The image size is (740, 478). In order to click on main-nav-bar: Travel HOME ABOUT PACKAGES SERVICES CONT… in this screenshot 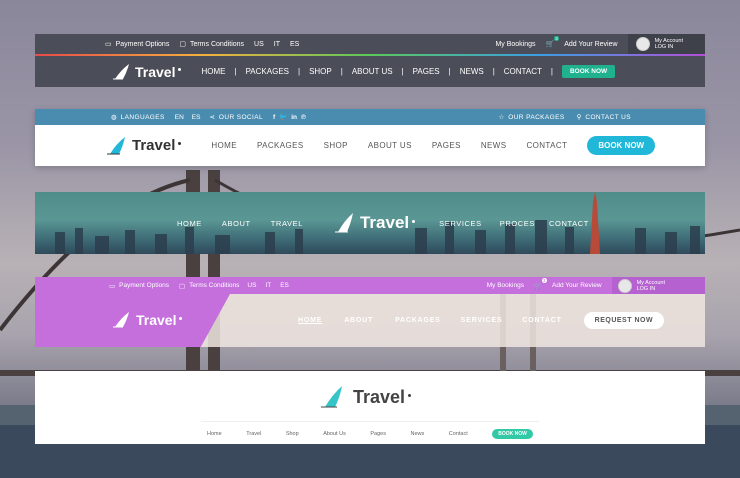, I will do `click(370, 320)`.